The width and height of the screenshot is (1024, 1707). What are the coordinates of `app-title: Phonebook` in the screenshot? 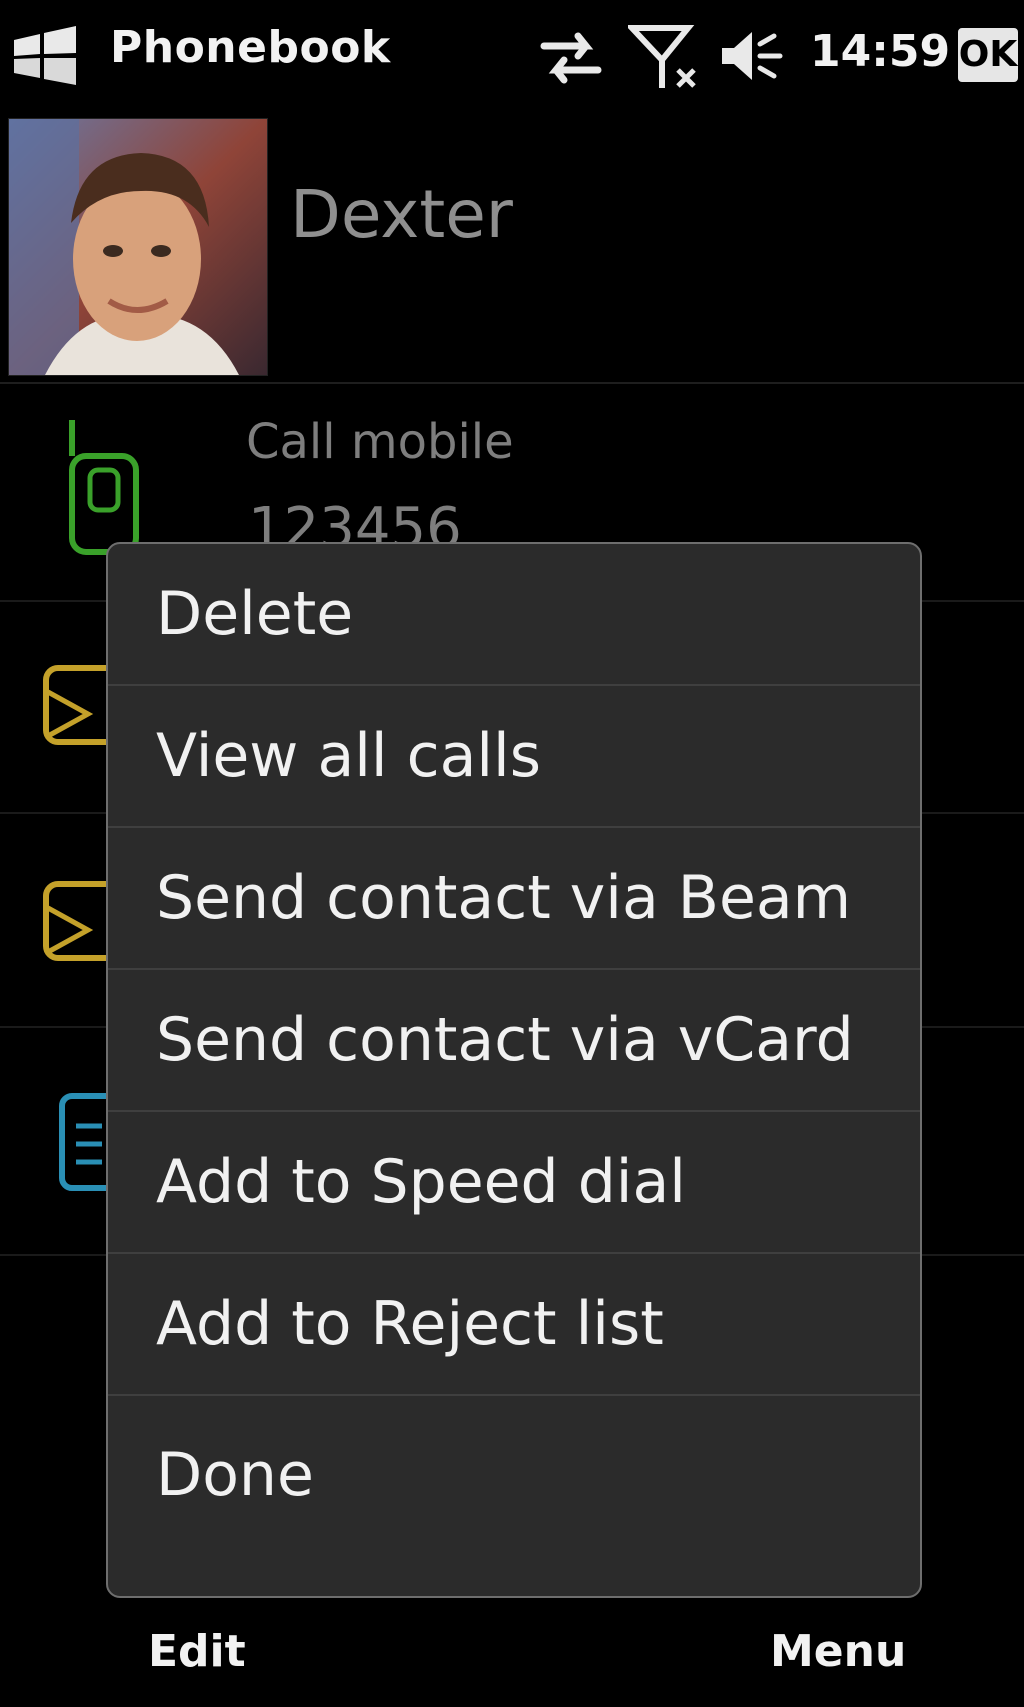 It's located at (250, 47).